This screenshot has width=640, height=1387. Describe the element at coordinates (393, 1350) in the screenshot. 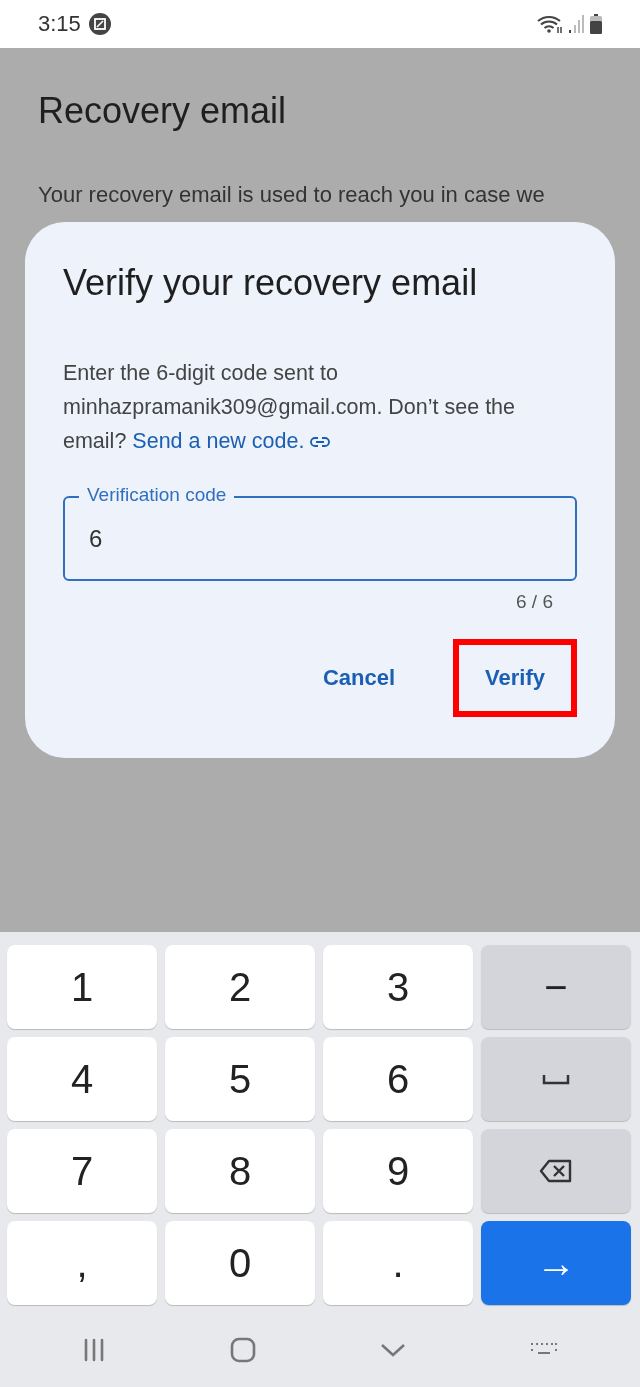

I see `chevron-down-icon` at that location.